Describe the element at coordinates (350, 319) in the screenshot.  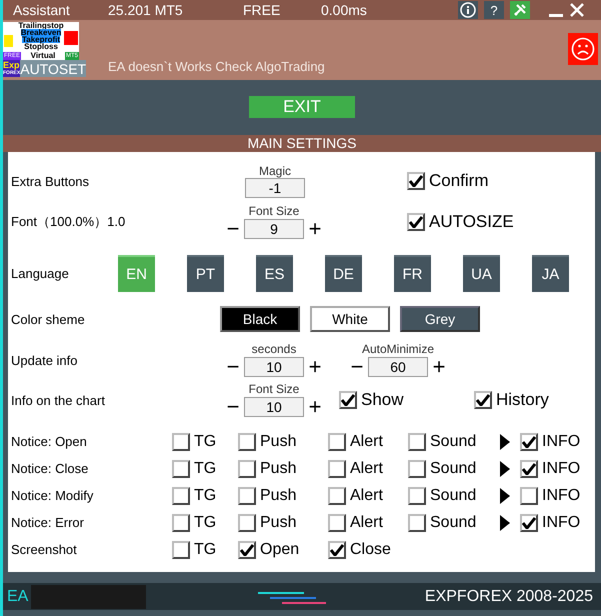
I see `color-scheme-button: White` at that location.